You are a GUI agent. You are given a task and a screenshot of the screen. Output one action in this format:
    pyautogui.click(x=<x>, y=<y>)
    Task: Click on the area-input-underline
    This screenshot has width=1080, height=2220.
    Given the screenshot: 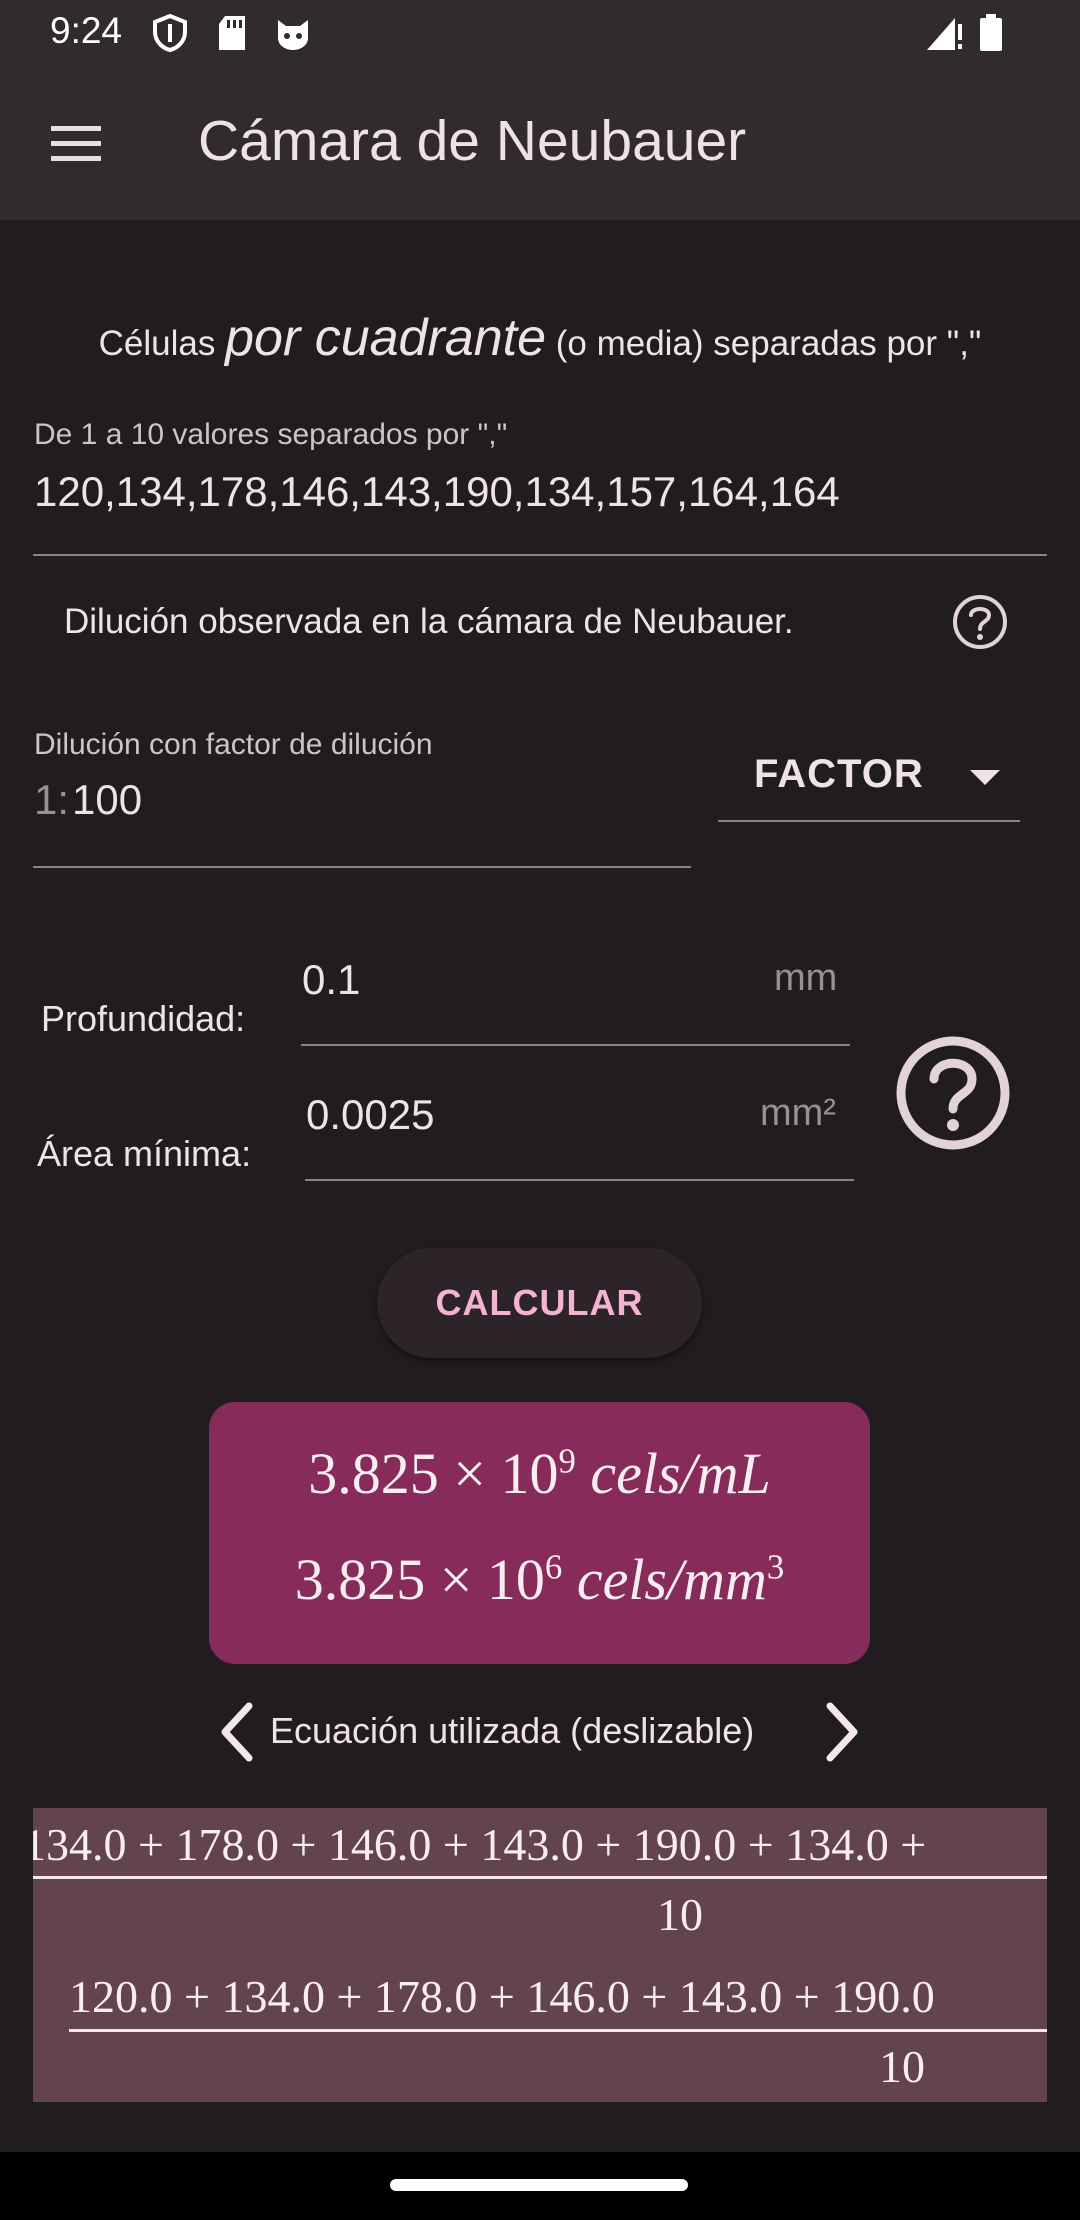 What is the action you would take?
    pyautogui.click(x=579, y=1180)
    